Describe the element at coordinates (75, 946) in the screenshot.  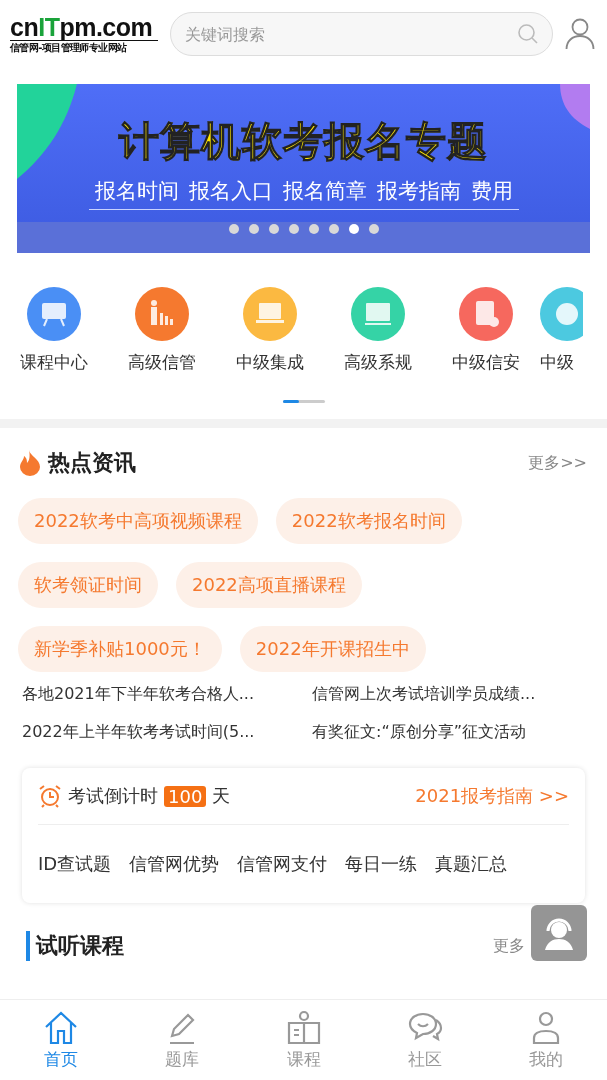
I see `section-title: 试听课程` at that location.